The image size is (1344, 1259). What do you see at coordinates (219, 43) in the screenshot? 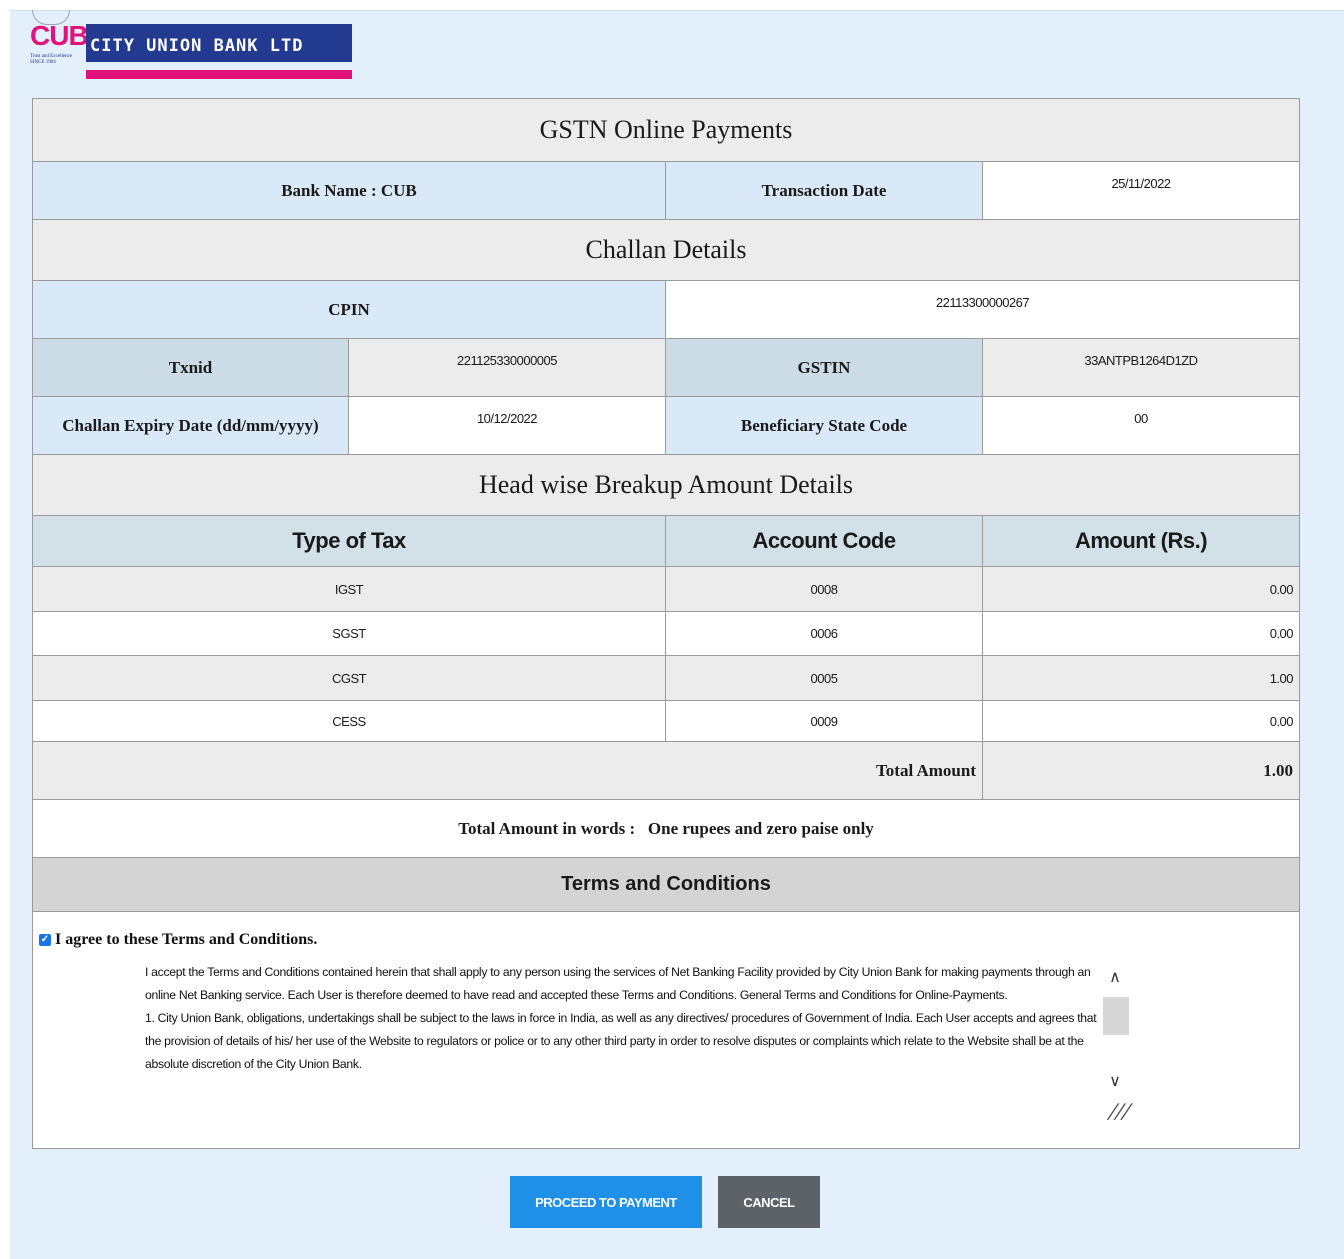
I see `logo-bank-name: CITY UNION BANK LTD` at bounding box center [219, 43].